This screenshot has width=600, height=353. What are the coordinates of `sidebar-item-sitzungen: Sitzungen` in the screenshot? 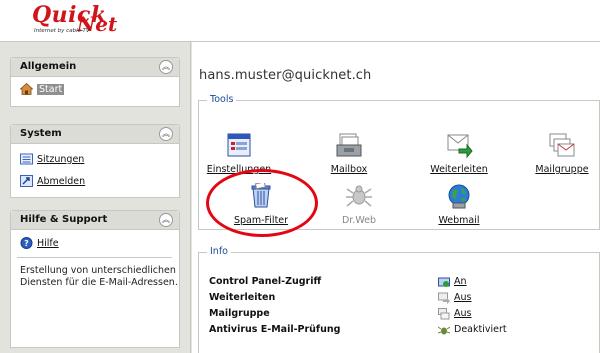 It's located at (52, 159).